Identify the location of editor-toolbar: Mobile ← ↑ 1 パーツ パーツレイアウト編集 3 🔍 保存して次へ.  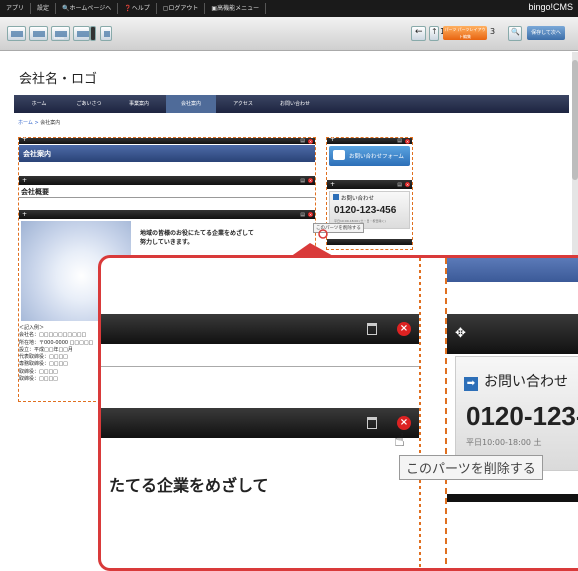
(289, 34).